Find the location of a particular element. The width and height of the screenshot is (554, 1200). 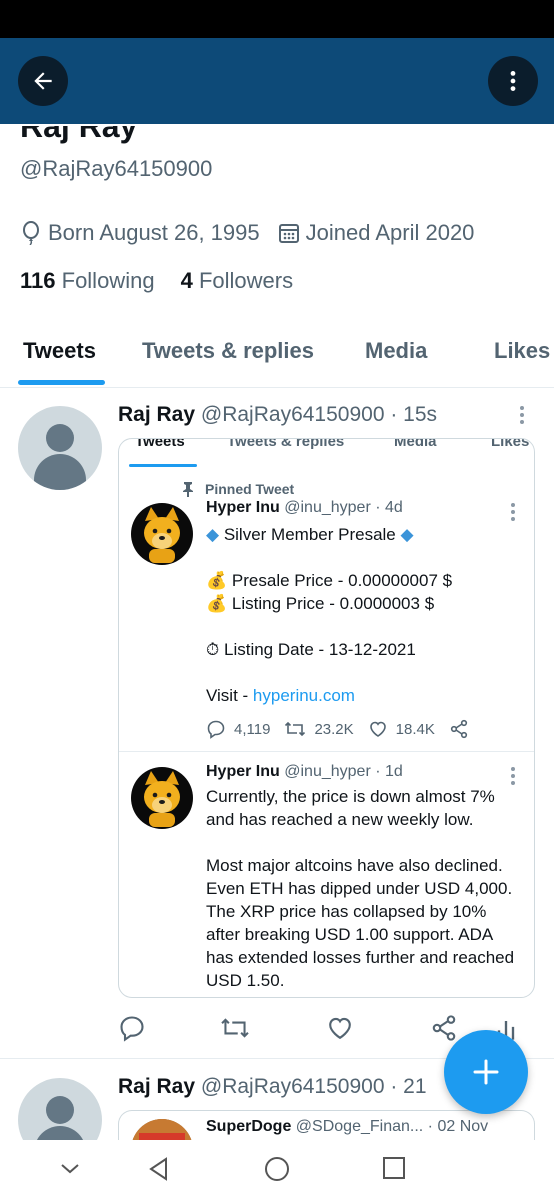

post2-para2-l4: after breaking USD 1.00 support. ADA is located at coordinates (350, 934).